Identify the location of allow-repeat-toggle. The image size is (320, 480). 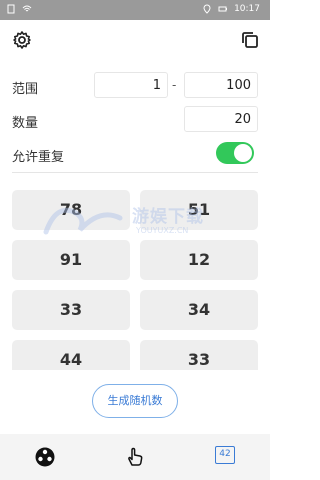
(235, 153).